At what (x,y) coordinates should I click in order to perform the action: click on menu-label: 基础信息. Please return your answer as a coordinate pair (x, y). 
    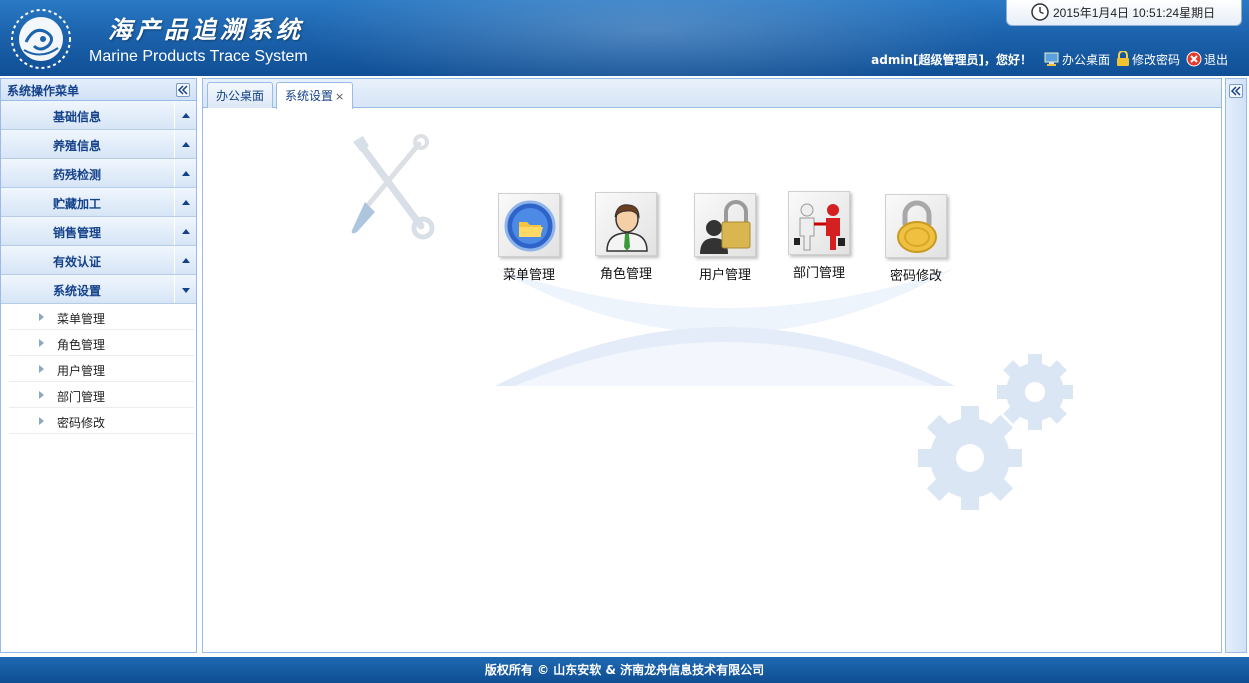
    Looking at the image, I should click on (77, 117).